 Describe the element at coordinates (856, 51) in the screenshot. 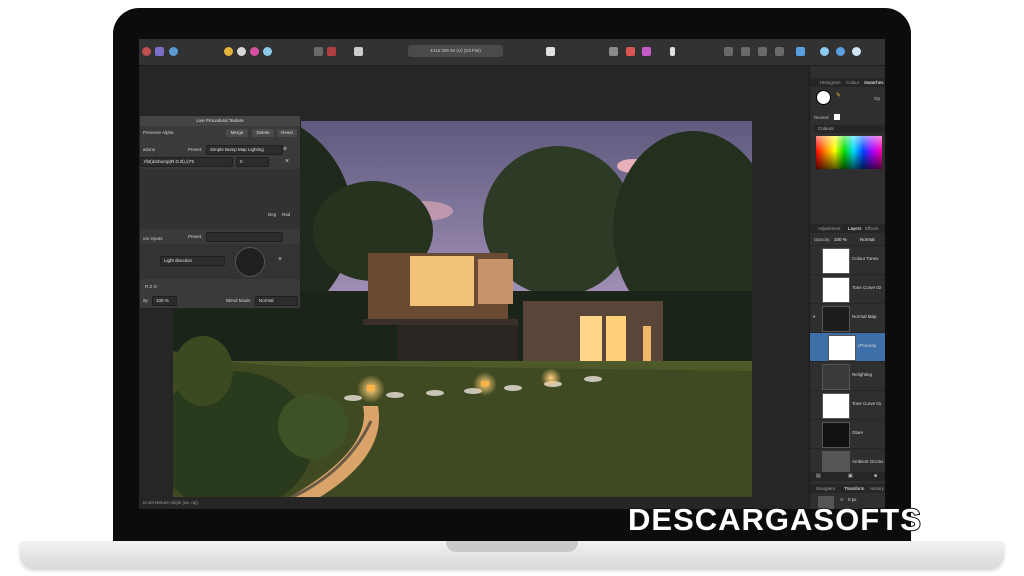

I see `settings-icon` at that location.